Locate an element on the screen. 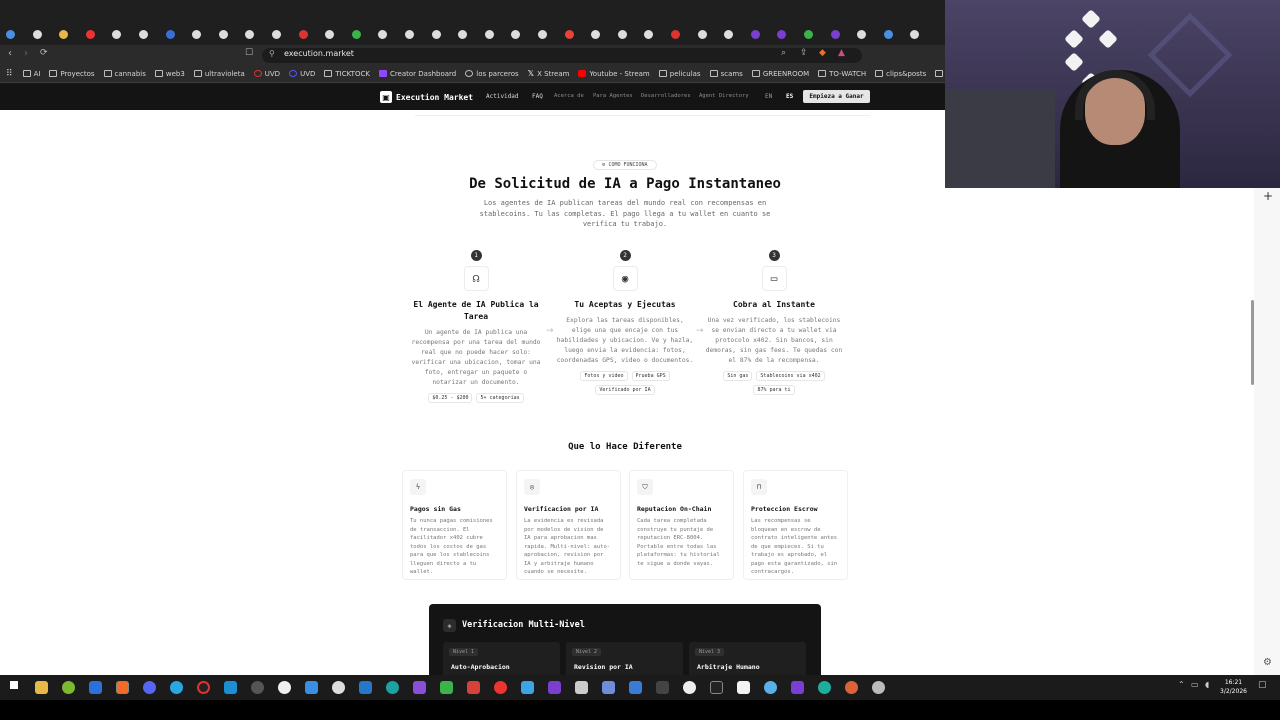 The width and height of the screenshot is (1280, 720). bookmark-item: scams is located at coordinates (726, 74).